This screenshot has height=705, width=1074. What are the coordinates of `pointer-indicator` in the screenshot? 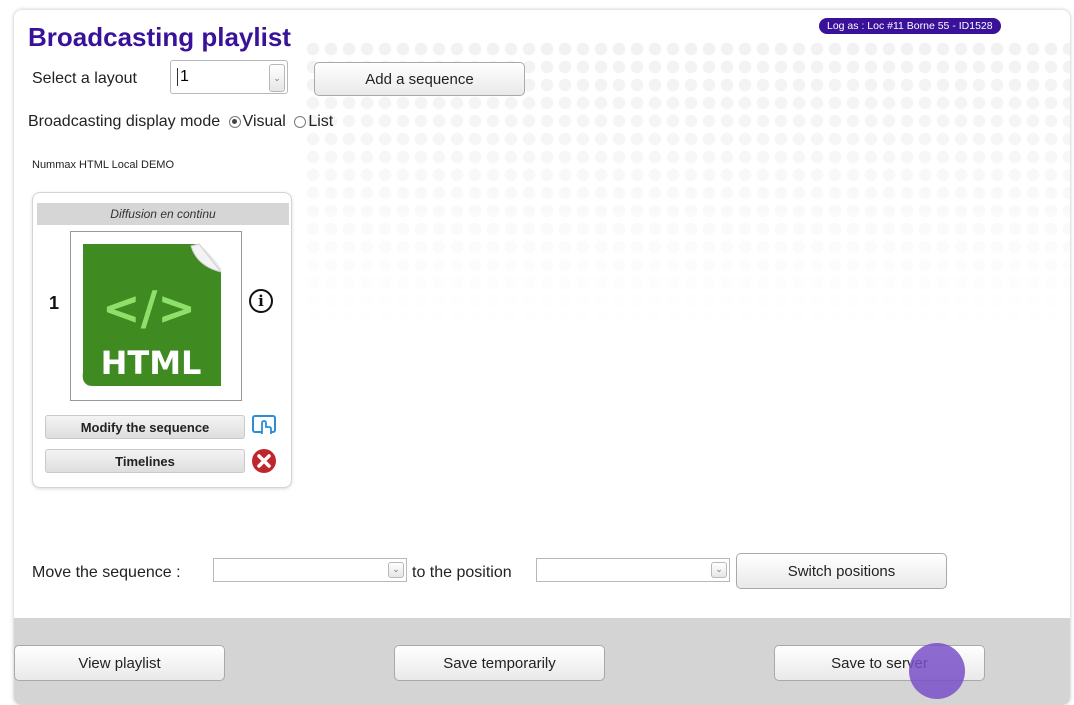 It's located at (937, 671).